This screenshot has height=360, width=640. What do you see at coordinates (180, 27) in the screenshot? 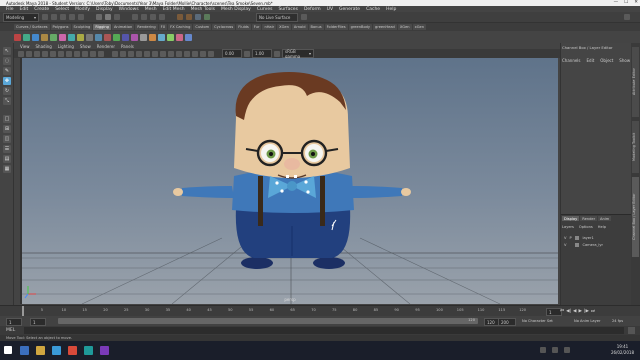
I see `shelf-tab-fx-caching: FX Caching` at bounding box center [180, 27].